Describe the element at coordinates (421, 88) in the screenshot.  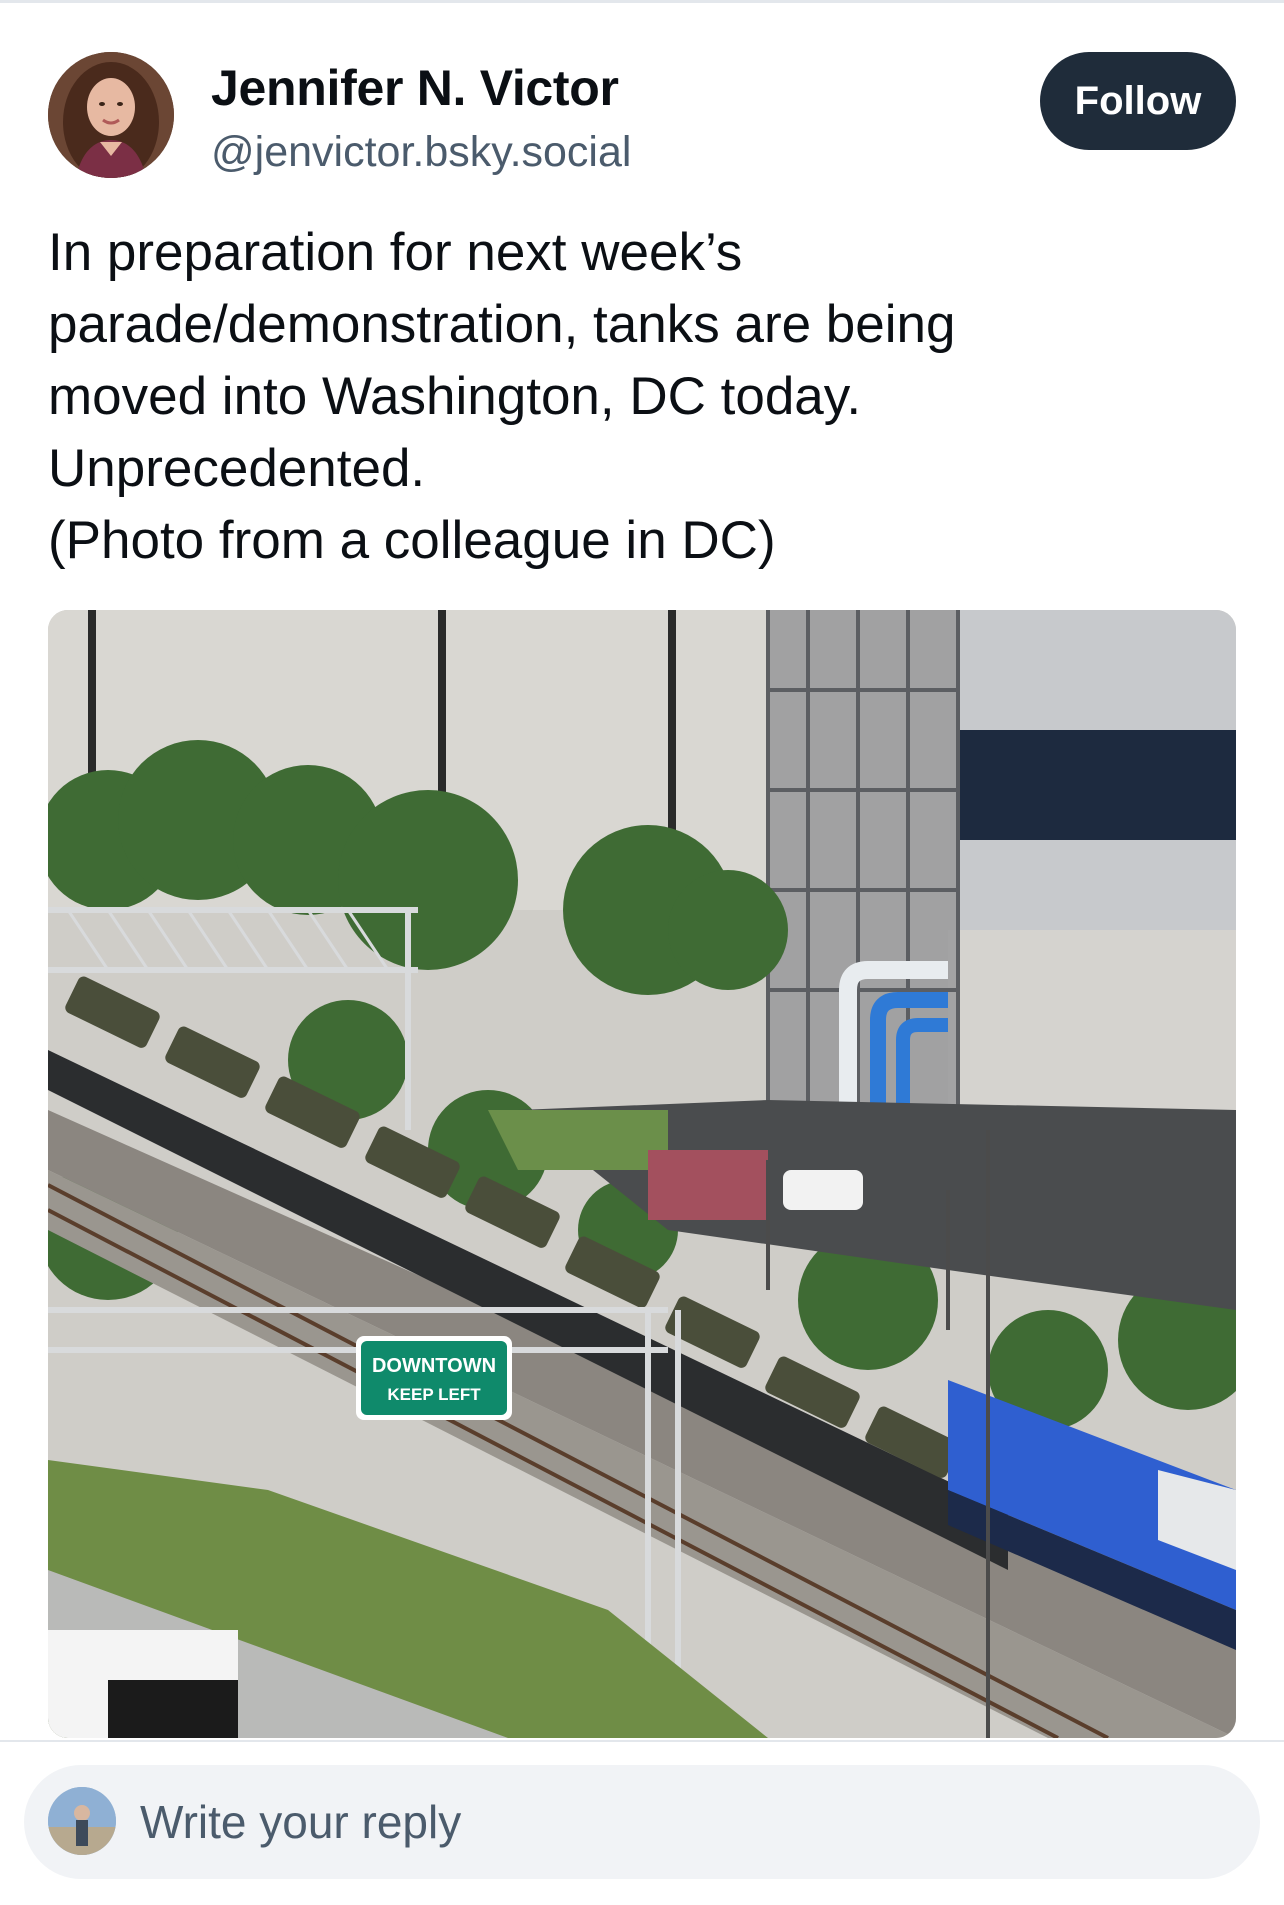
I see `author-display-name: Jennifer N. Victor` at that location.